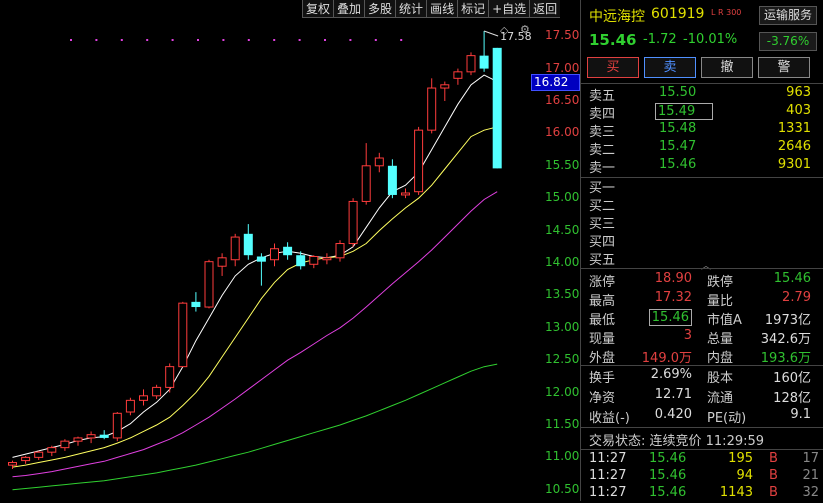  I want to click on stat-label: 收益(-), so click(609, 418).